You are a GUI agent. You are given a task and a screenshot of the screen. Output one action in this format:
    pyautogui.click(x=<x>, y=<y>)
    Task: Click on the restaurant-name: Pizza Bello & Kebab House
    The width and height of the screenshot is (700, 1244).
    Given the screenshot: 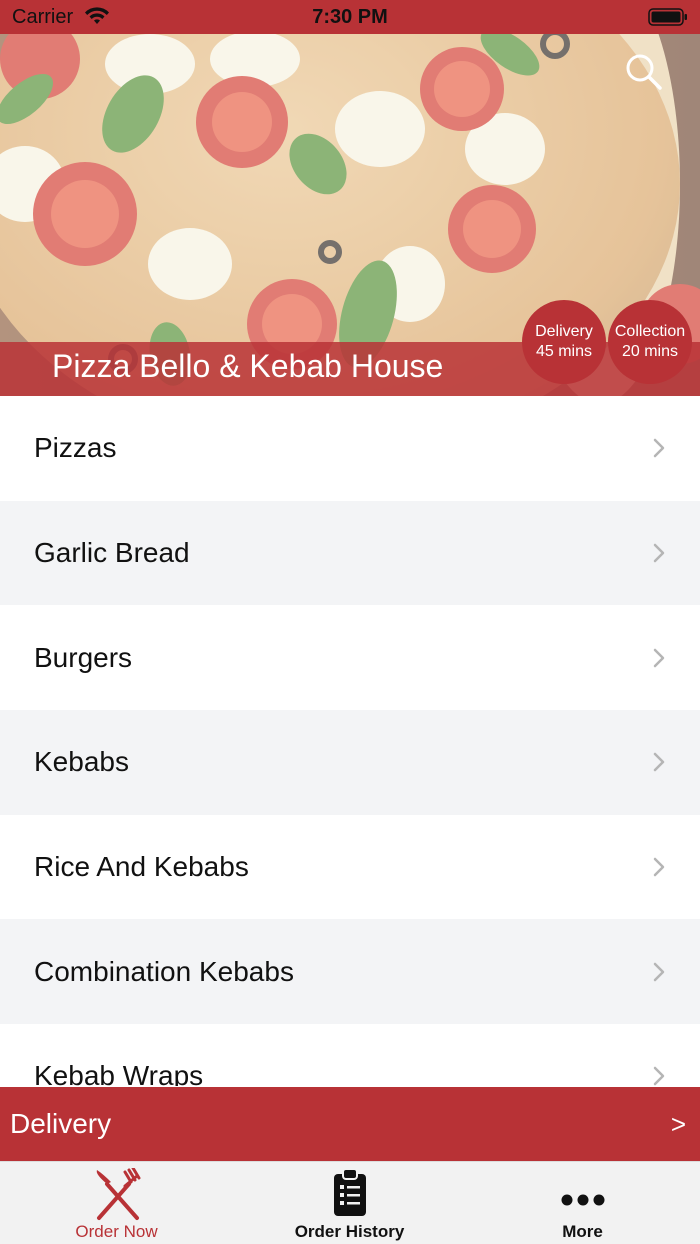 What is the action you would take?
    pyautogui.click(x=248, y=366)
    